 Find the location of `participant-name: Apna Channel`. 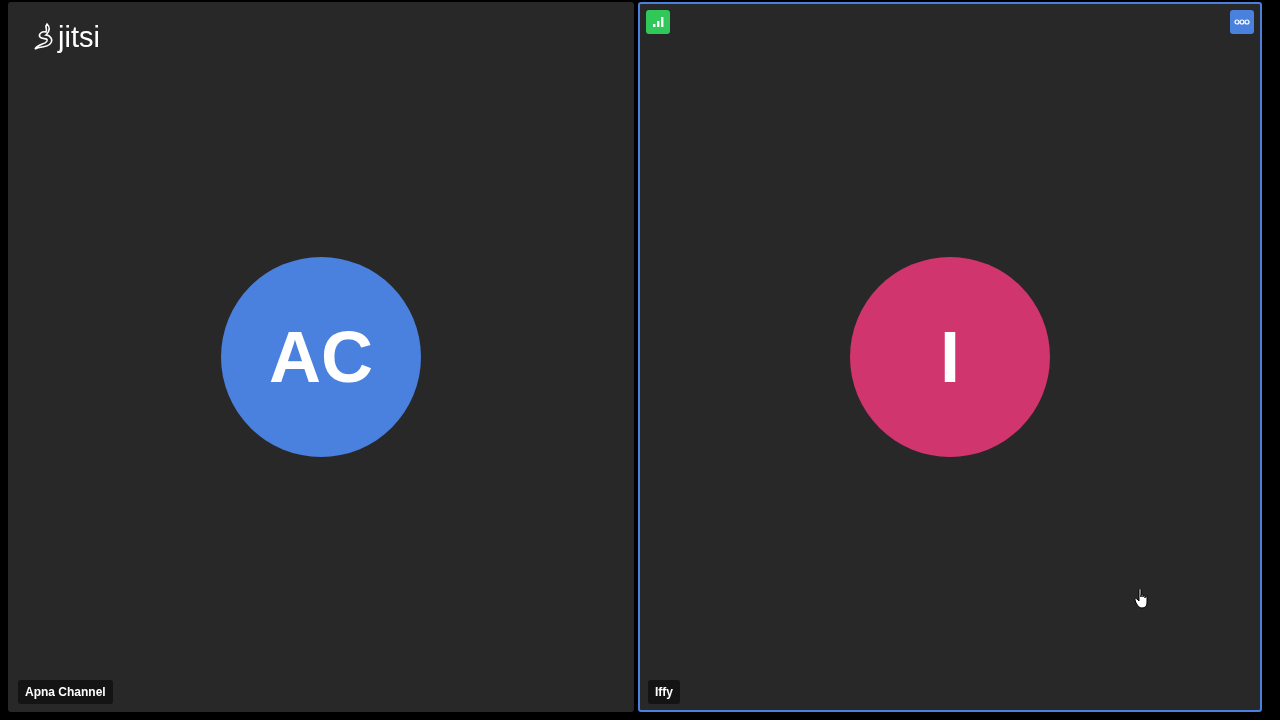

participant-name: Apna Channel is located at coordinates (65, 692).